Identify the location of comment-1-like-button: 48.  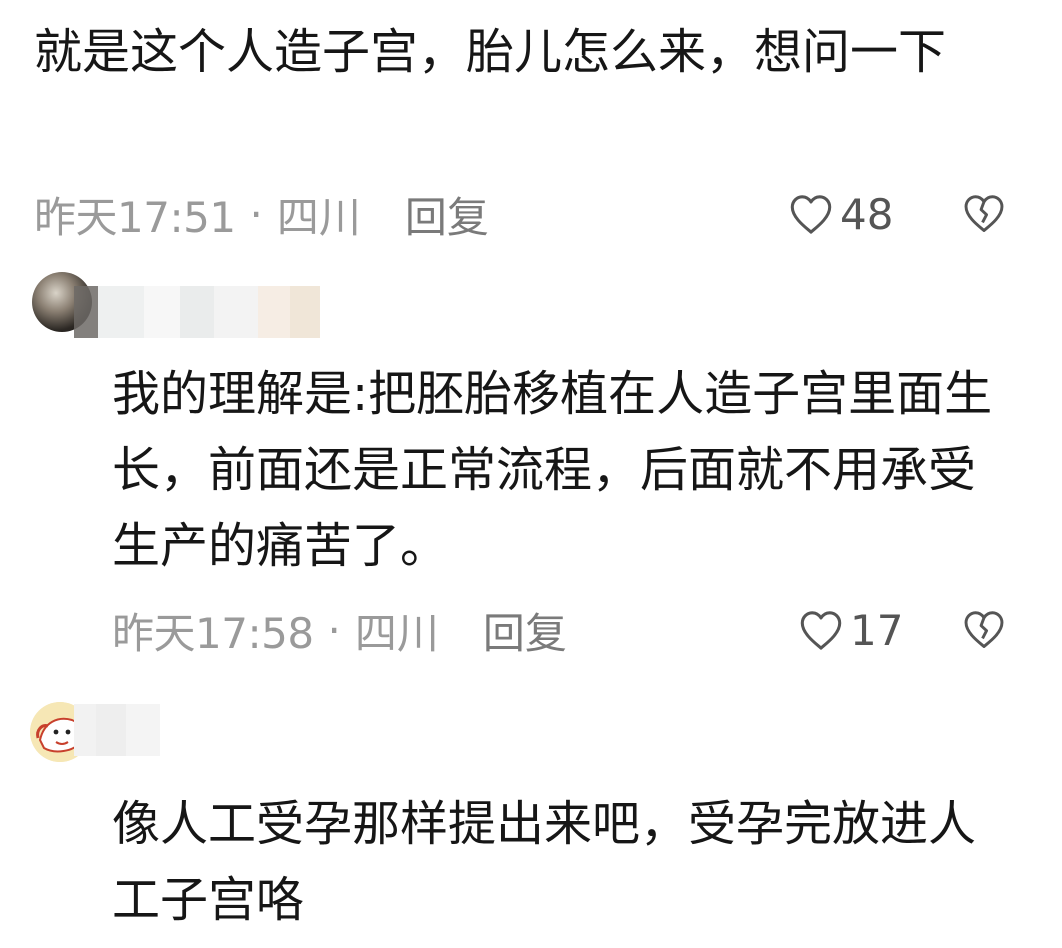
(840, 214).